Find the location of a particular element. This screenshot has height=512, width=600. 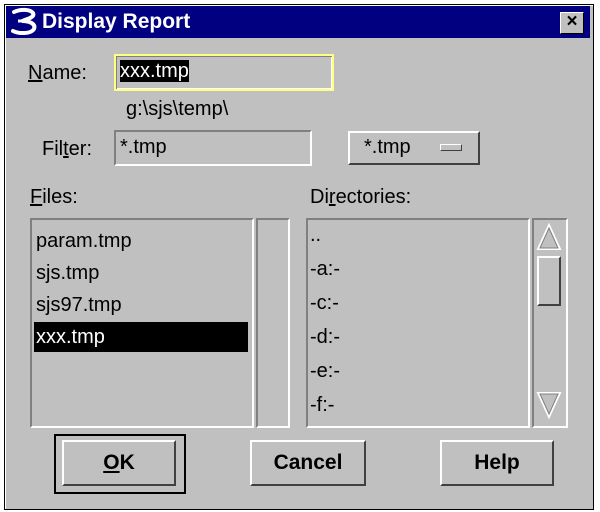

cancel-button: Cancel is located at coordinates (308, 463).